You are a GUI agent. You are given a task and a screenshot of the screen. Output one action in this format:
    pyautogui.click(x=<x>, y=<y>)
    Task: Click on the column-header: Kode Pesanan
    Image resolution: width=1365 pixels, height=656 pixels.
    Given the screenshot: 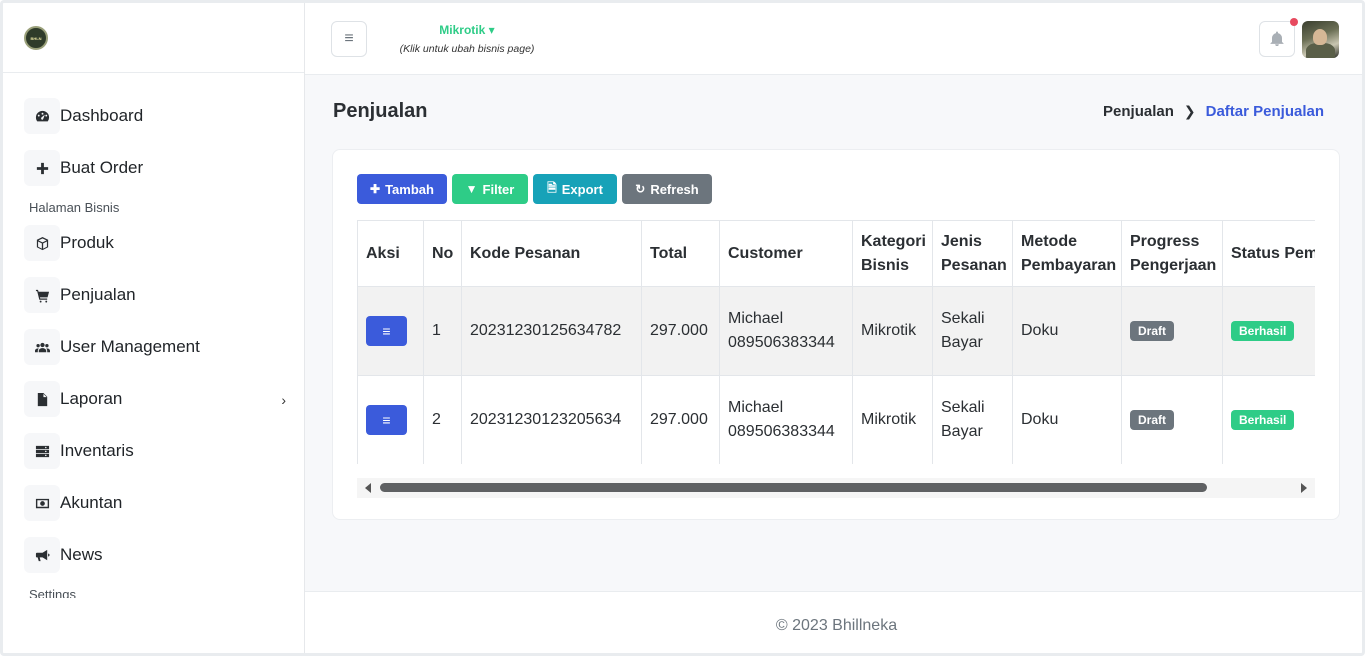 What is the action you would take?
    pyautogui.click(x=551, y=253)
    